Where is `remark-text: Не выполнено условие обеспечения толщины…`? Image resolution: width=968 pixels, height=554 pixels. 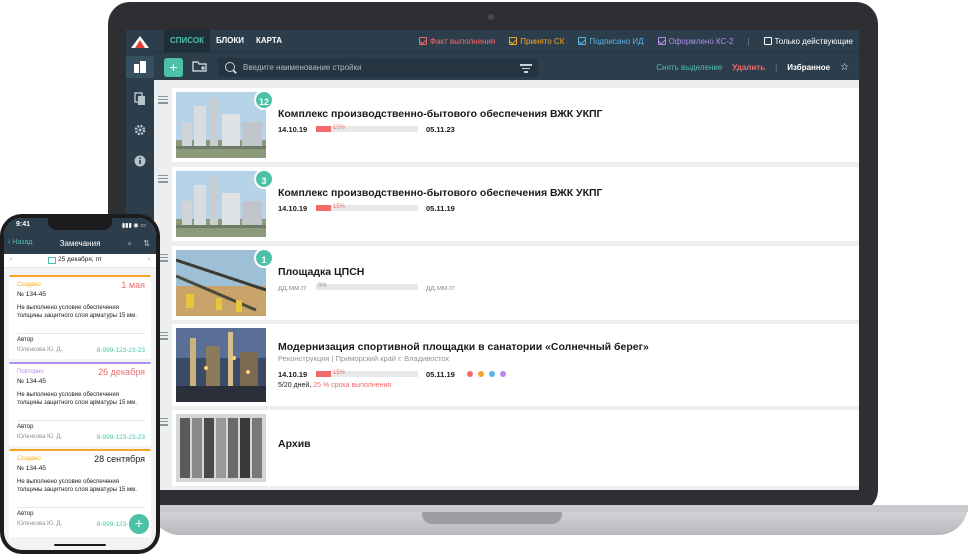
remark-text: Не выполнено условие обеспечения толщины… is located at coordinates (77, 399).